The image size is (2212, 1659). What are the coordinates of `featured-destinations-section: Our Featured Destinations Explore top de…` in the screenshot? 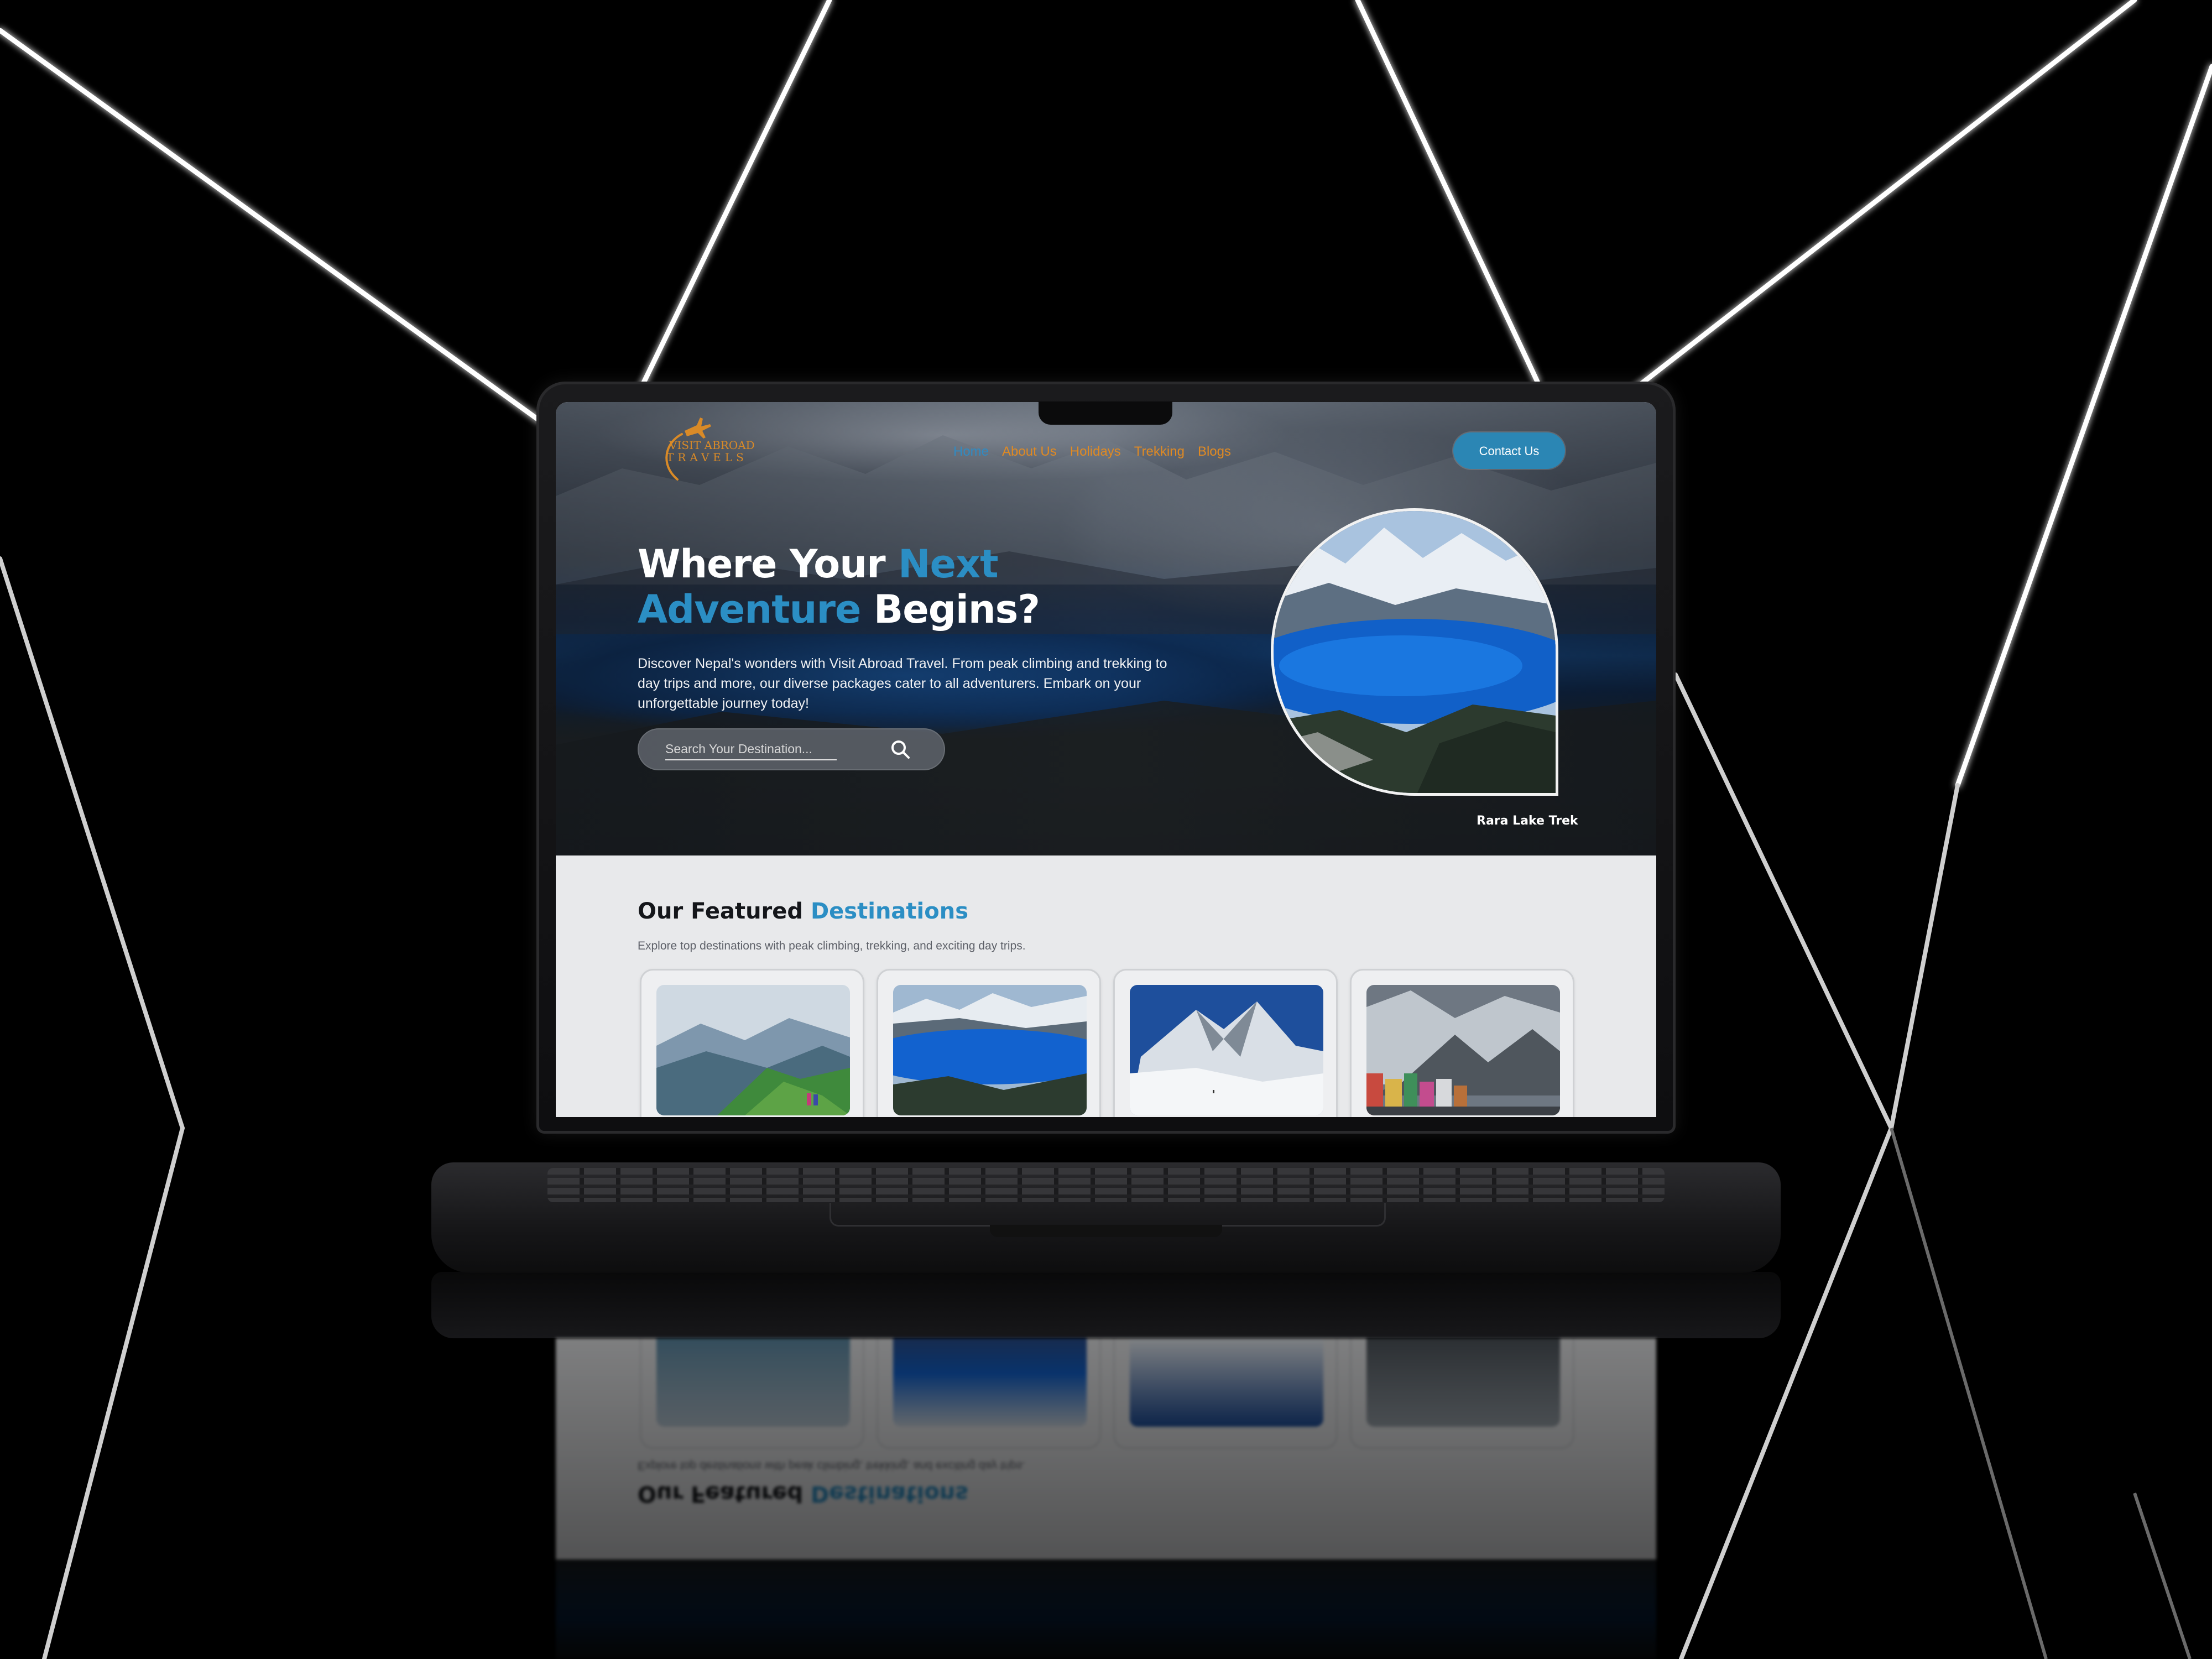 It's located at (1106, 986).